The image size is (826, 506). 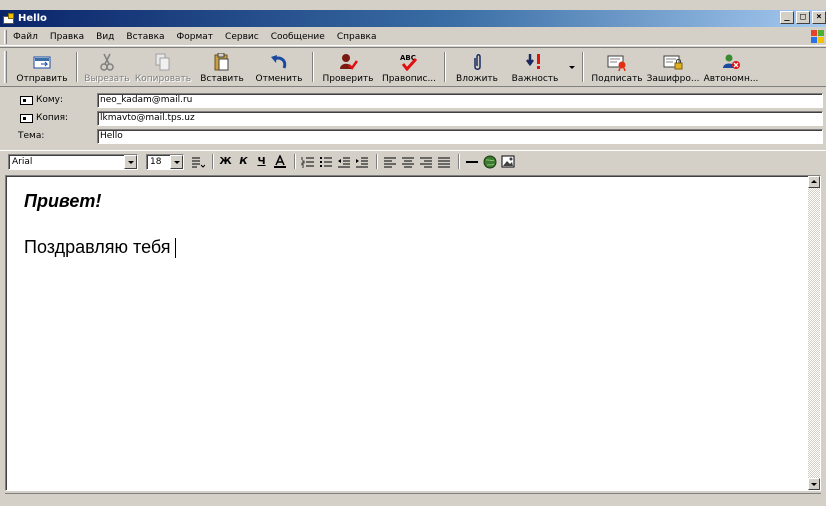 I want to click on to-field: neo_kadam@mail.ru, so click(x=460, y=100).